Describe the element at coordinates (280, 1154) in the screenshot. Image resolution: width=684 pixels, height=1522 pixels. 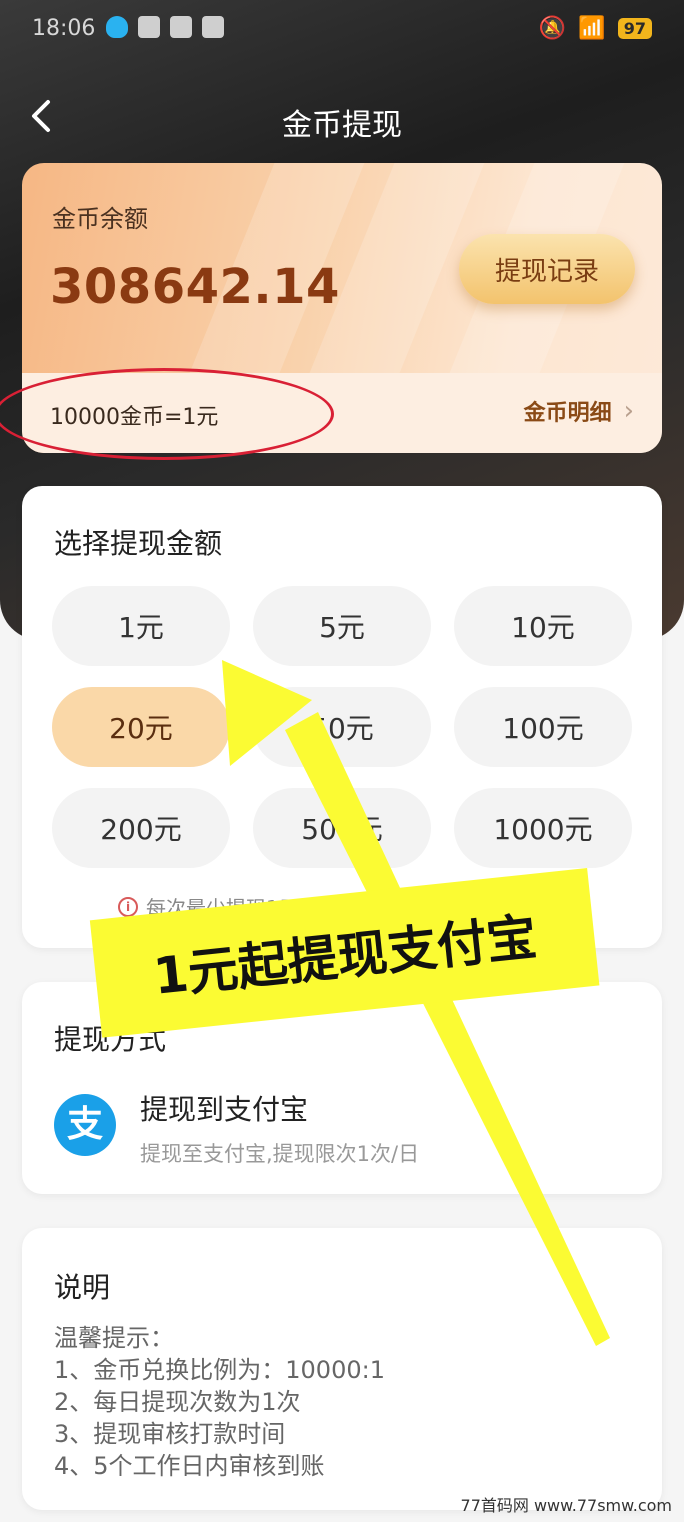
I see `payment-method-desc: 提现至支付宝,提现限次1次/日` at that location.